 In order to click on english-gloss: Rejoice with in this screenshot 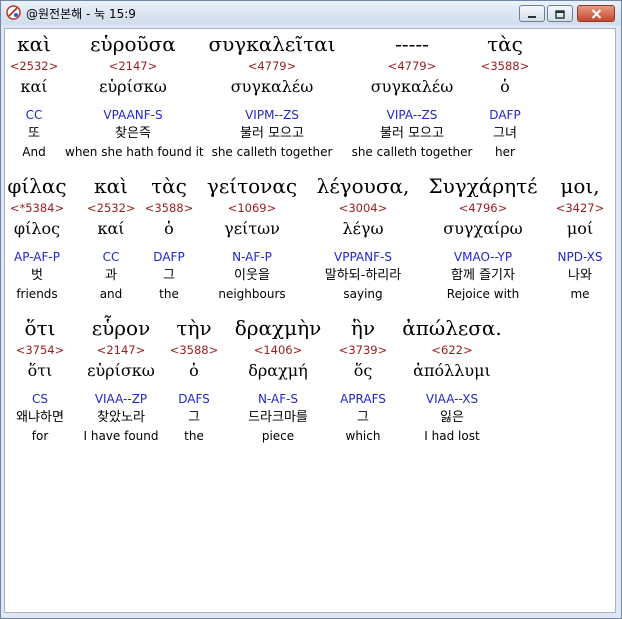, I will do `click(483, 294)`.